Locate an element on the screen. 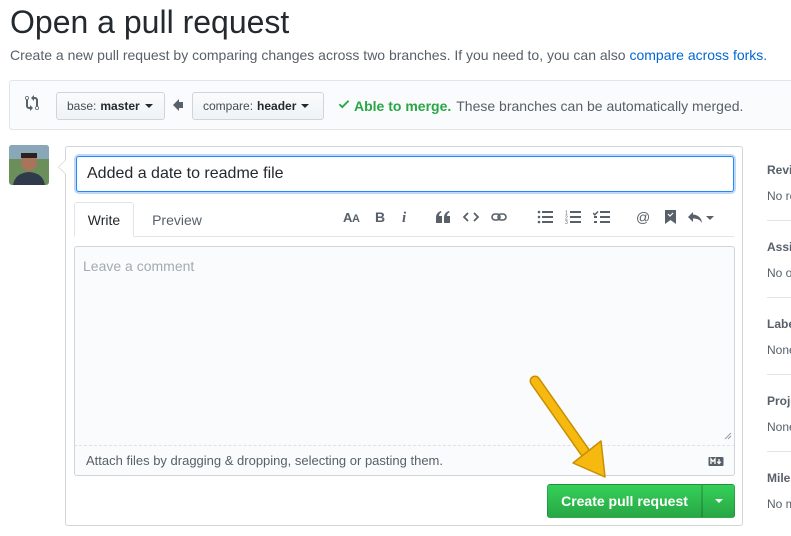  svg-text: B is located at coordinates (380, 217).